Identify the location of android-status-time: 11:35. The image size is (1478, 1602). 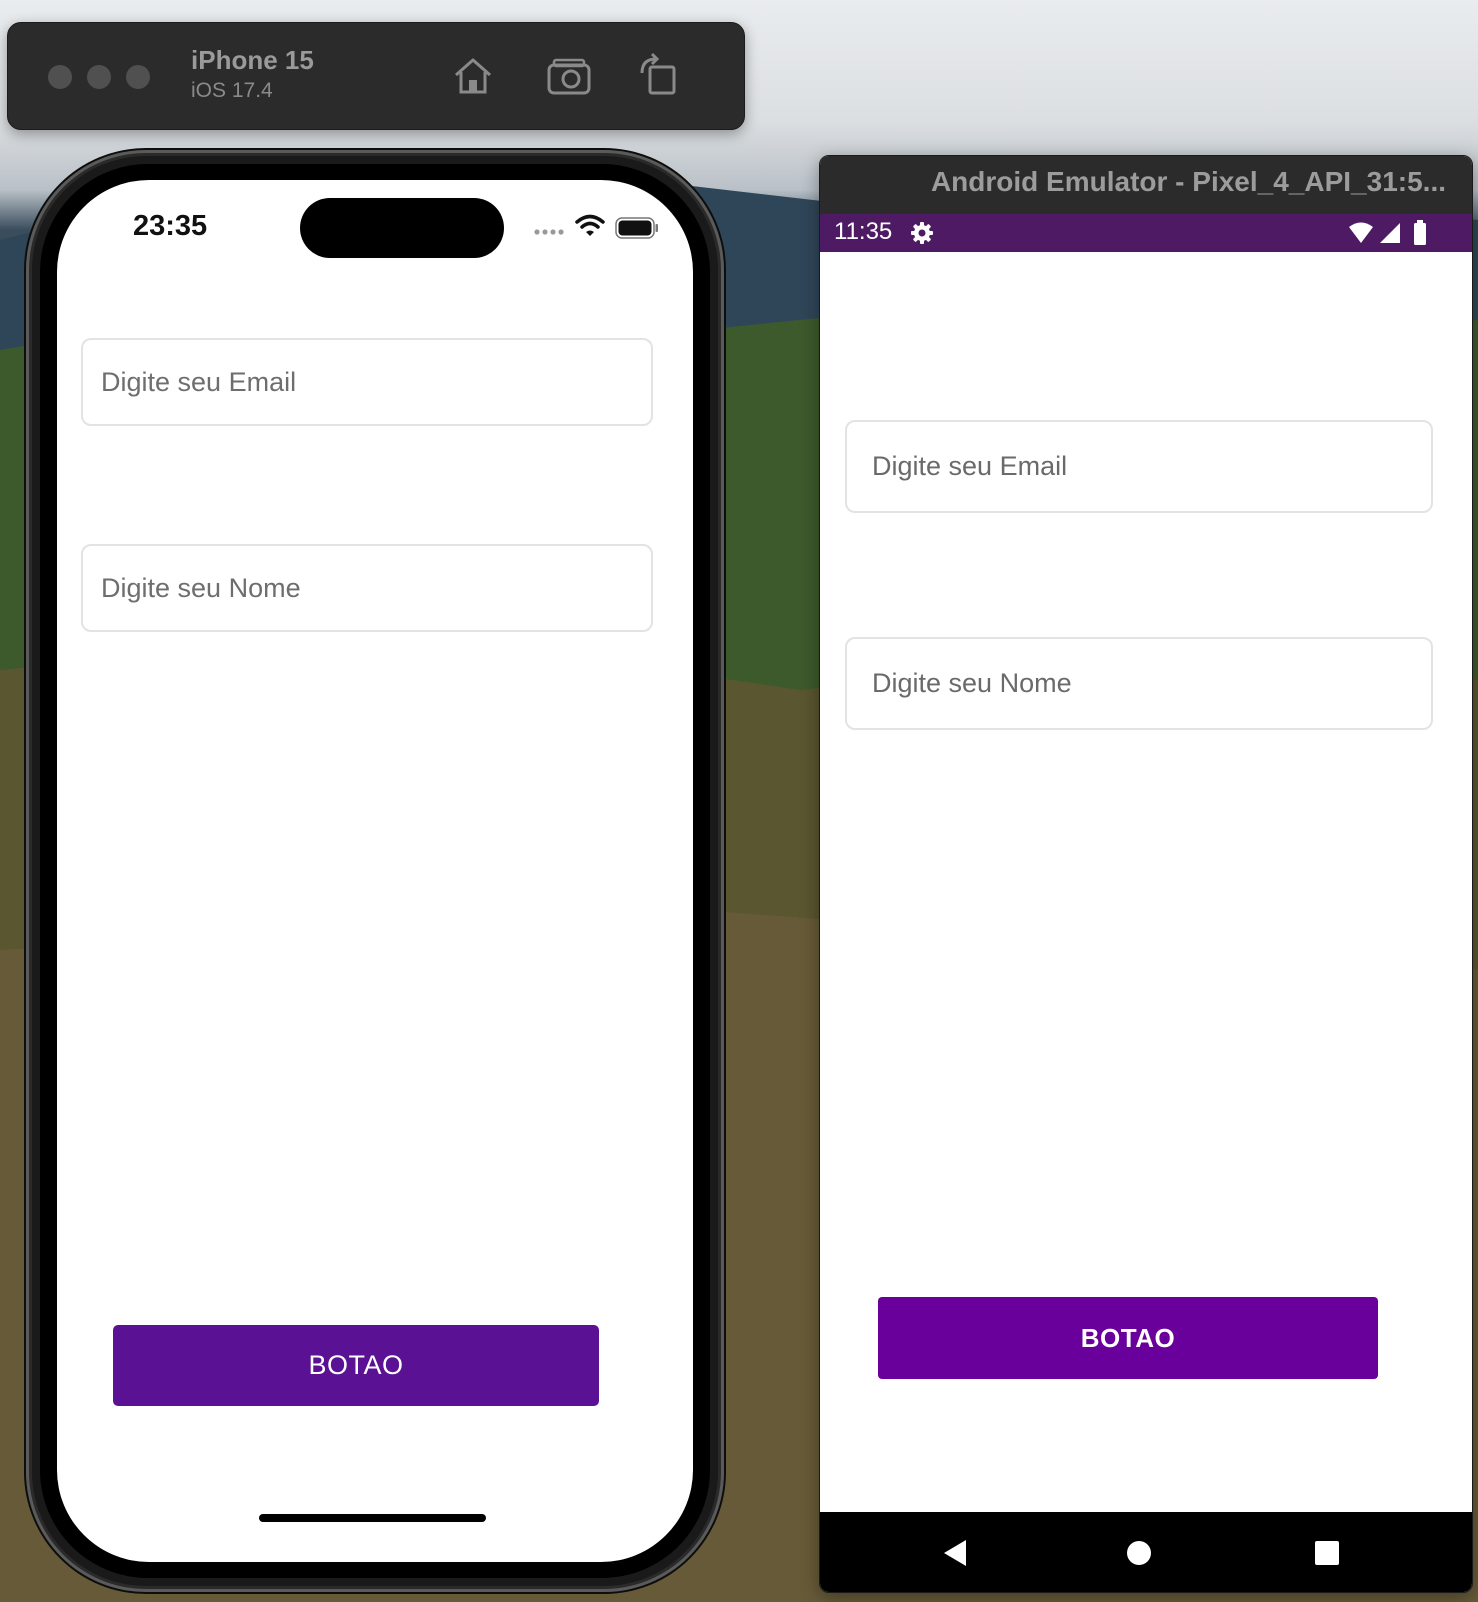
(863, 231).